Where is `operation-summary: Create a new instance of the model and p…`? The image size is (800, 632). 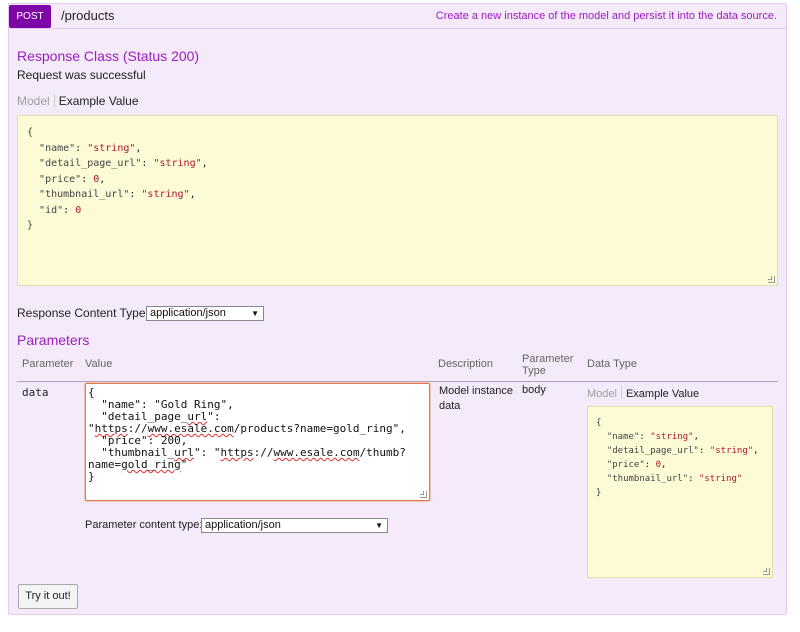 operation-summary: Create a new instance of the model and p… is located at coordinates (606, 16).